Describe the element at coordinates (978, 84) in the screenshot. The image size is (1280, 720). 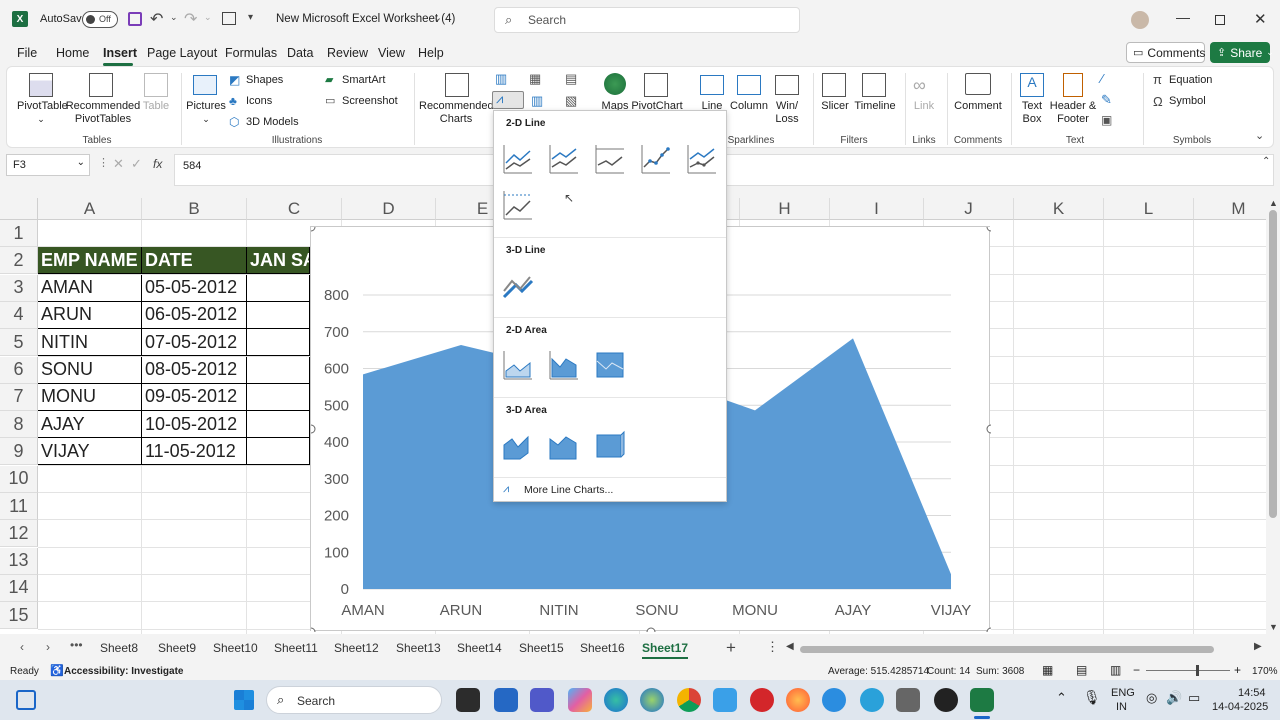
I see `comment-icon` at that location.